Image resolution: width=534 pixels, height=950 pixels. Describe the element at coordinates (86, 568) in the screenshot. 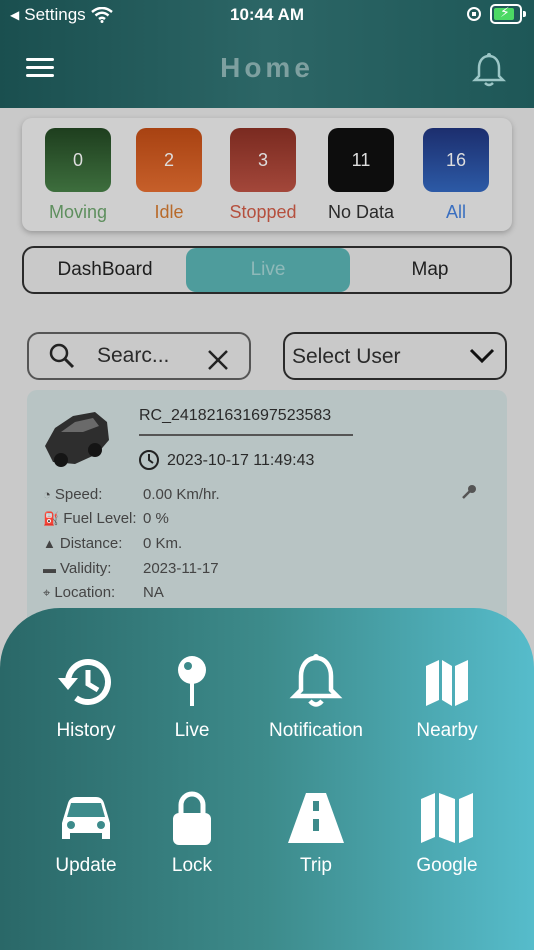

I see `validity-label: Validity:` at that location.